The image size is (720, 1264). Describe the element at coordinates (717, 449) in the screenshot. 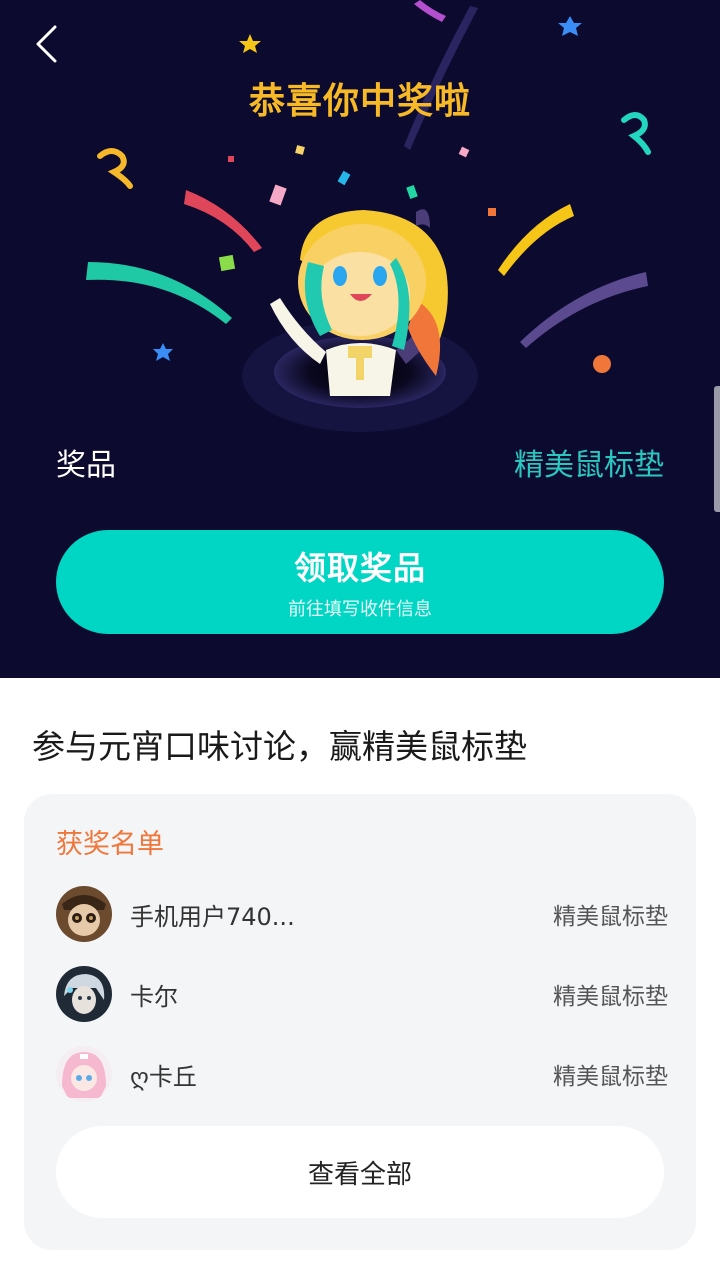

I see `scroll-handle` at that location.